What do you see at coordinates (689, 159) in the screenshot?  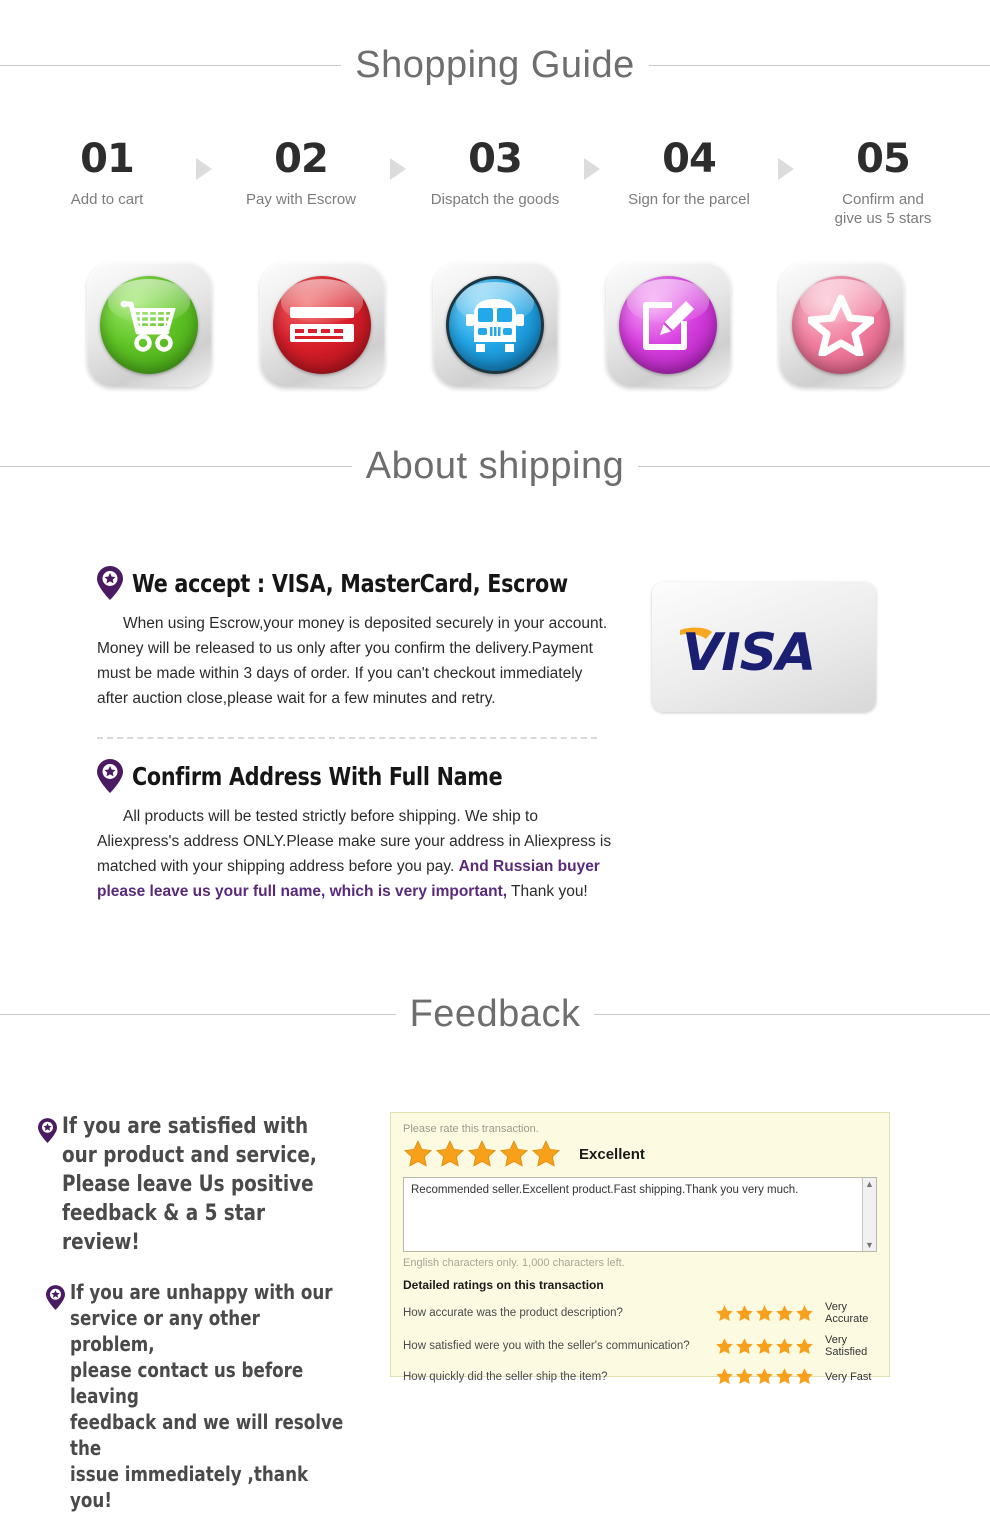 I see `step-number: 04` at bounding box center [689, 159].